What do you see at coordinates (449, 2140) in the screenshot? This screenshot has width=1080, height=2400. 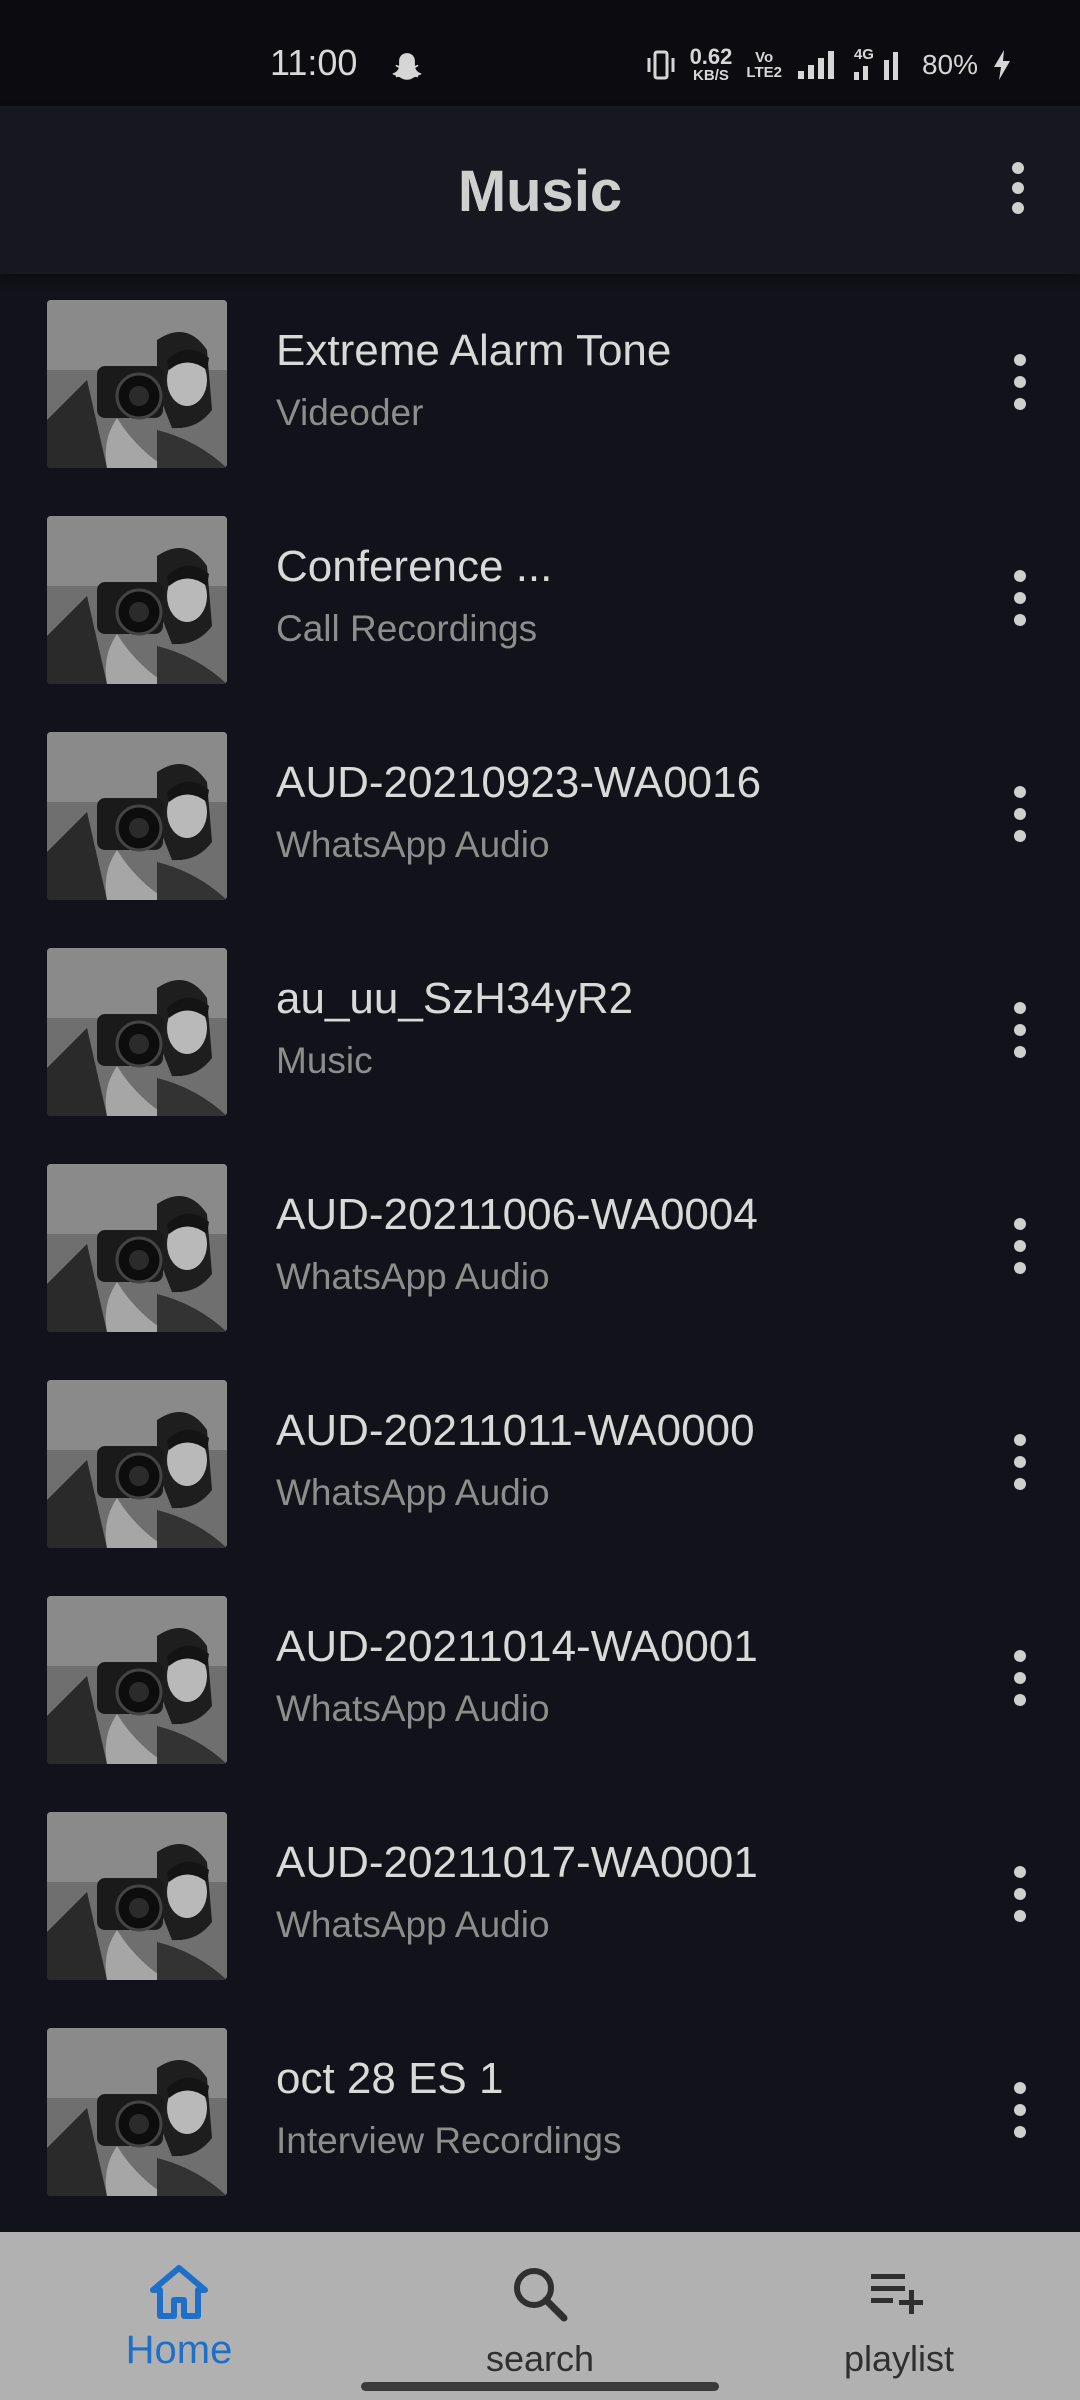 I see `song-subtitle: Interview Recordings` at bounding box center [449, 2140].